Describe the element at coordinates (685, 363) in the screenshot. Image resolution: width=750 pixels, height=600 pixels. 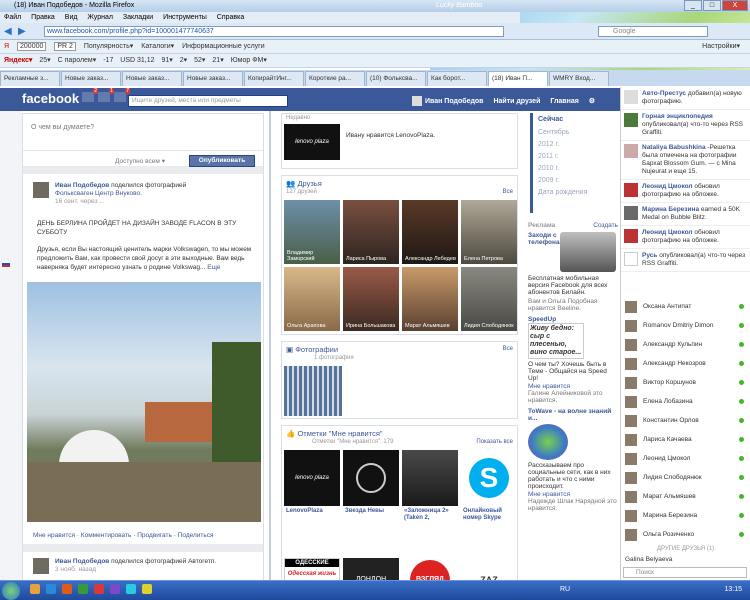
I see `chat-friend: Александр Некозров` at that location.